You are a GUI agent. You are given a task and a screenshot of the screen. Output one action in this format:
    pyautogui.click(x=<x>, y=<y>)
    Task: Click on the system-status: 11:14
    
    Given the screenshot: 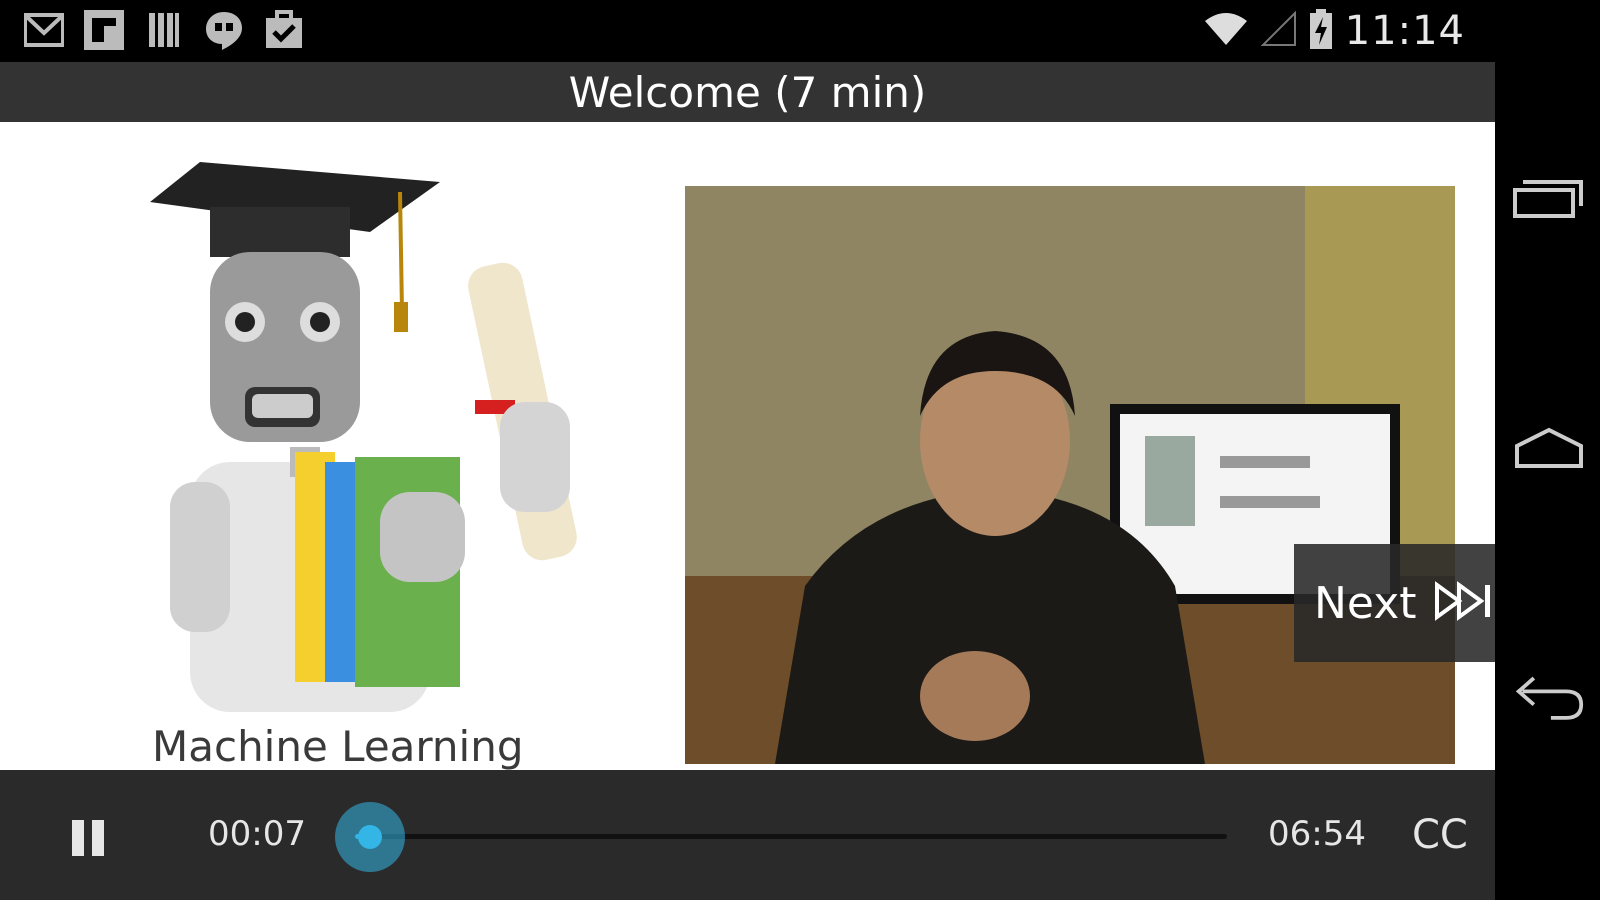 What is the action you would take?
    pyautogui.click(x=1334, y=31)
    